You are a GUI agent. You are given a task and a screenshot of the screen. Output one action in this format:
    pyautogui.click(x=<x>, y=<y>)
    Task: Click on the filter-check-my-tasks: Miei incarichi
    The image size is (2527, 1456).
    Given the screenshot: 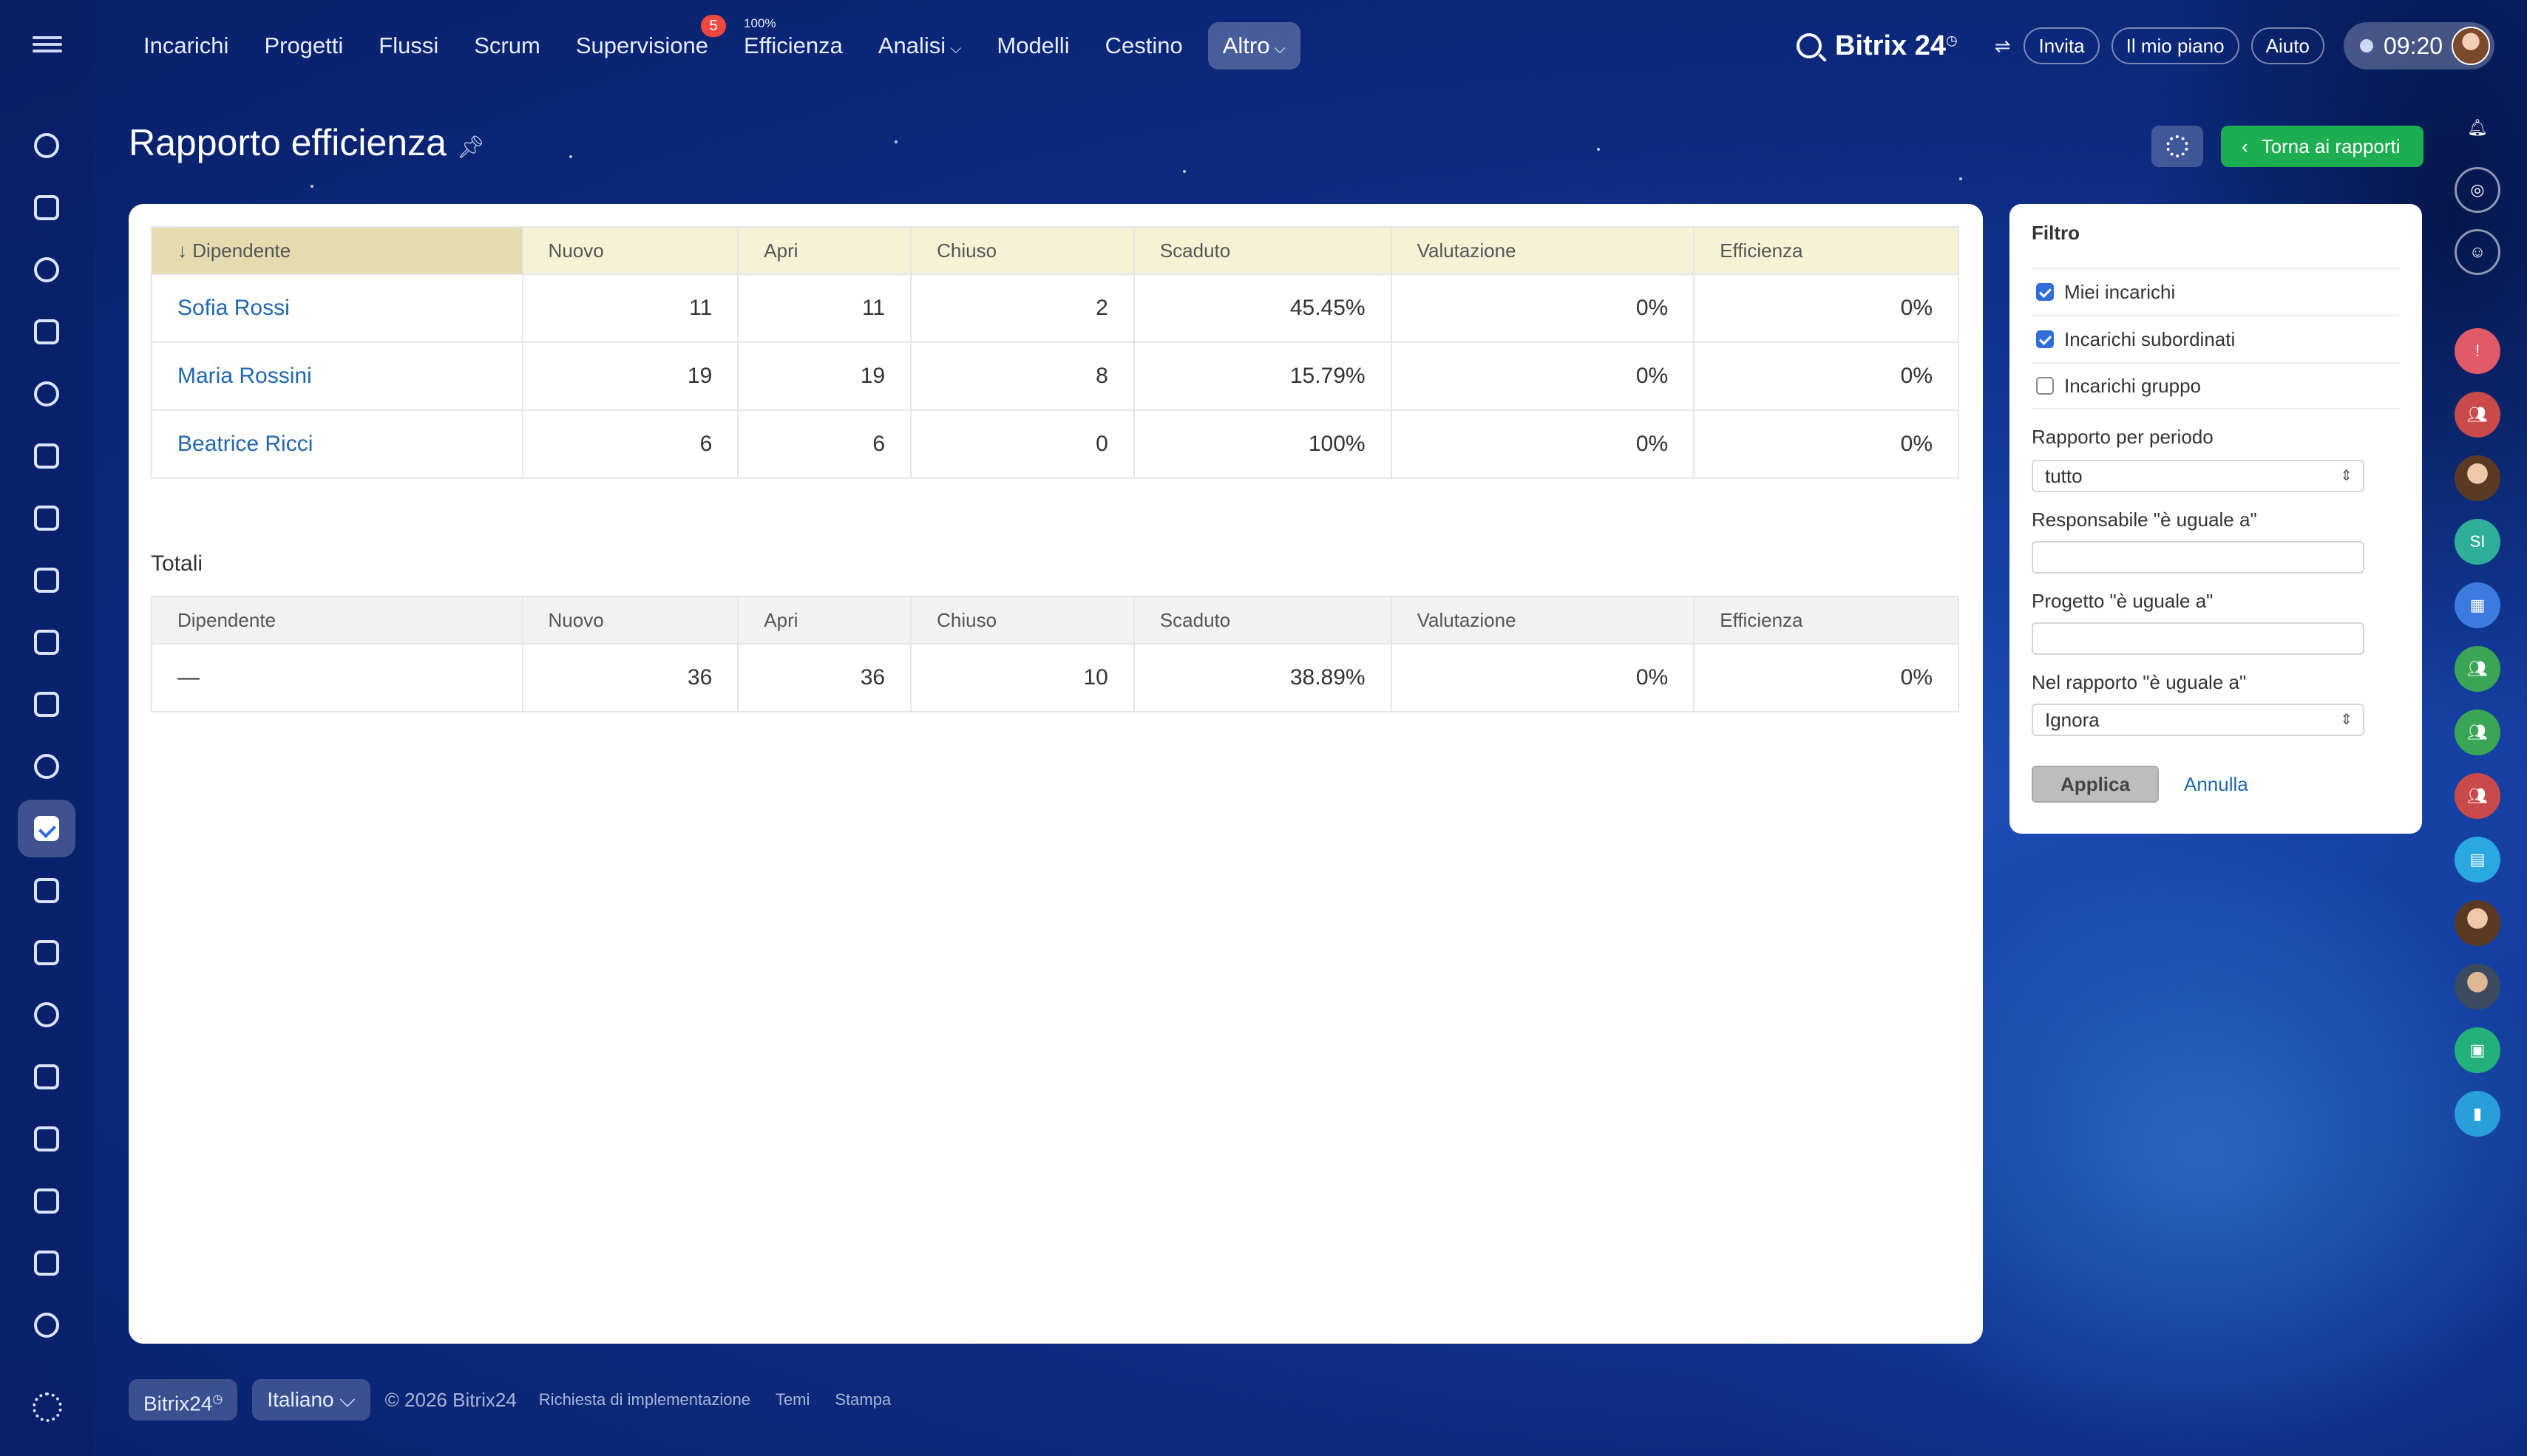 What is the action you would take?
    pyautogui.click(x=2216, y=291)
    